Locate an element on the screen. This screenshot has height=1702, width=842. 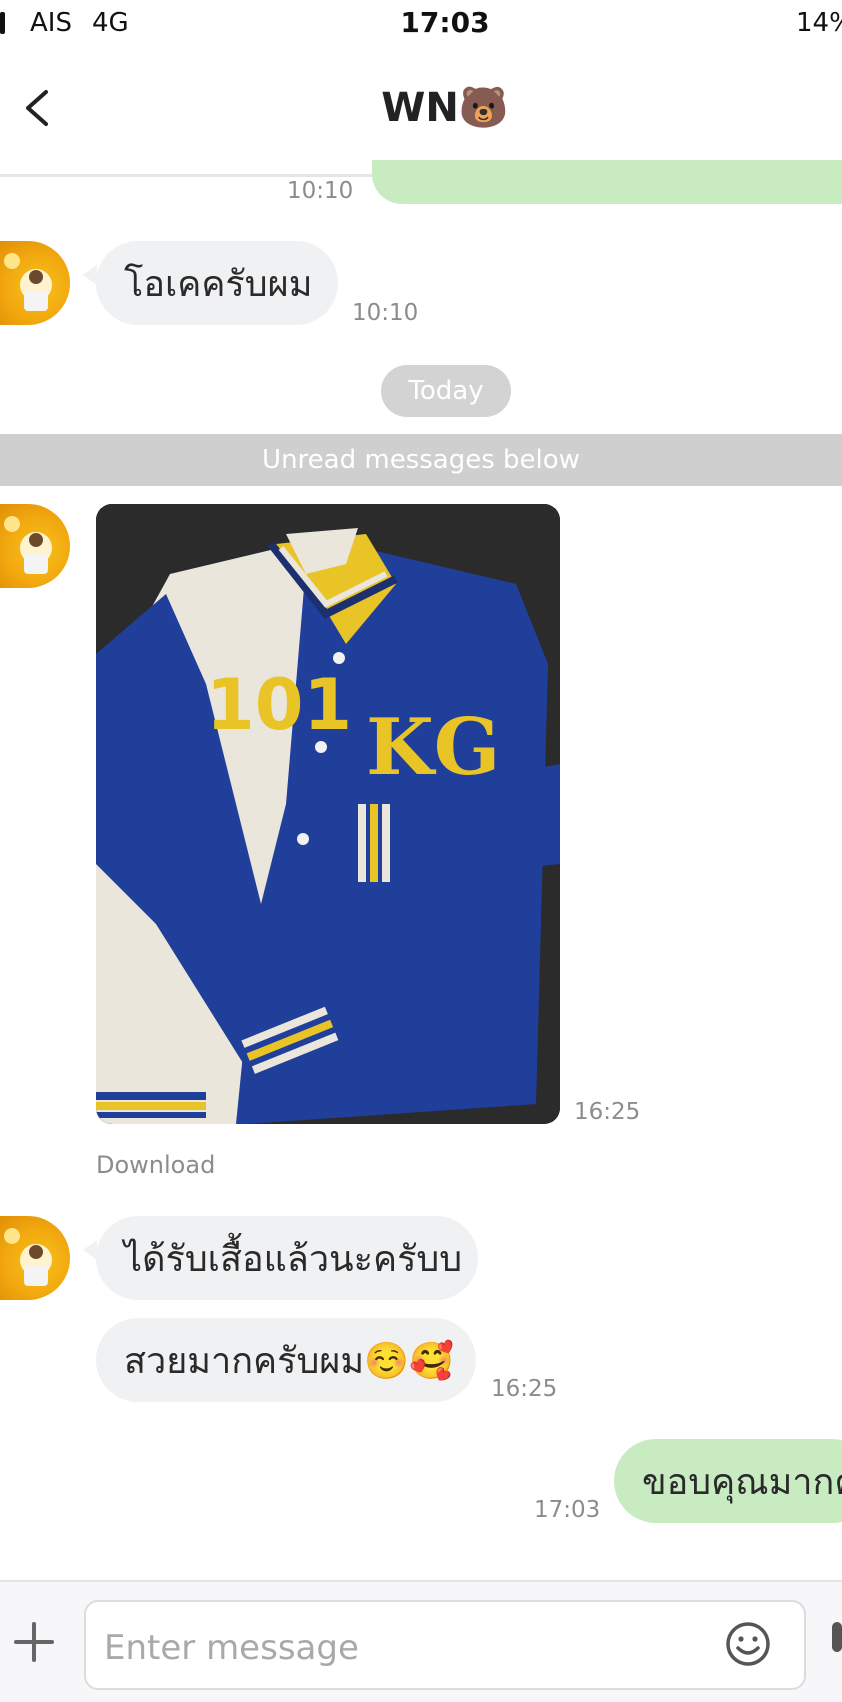
plus-icon is located at coordinates (34, 1642).